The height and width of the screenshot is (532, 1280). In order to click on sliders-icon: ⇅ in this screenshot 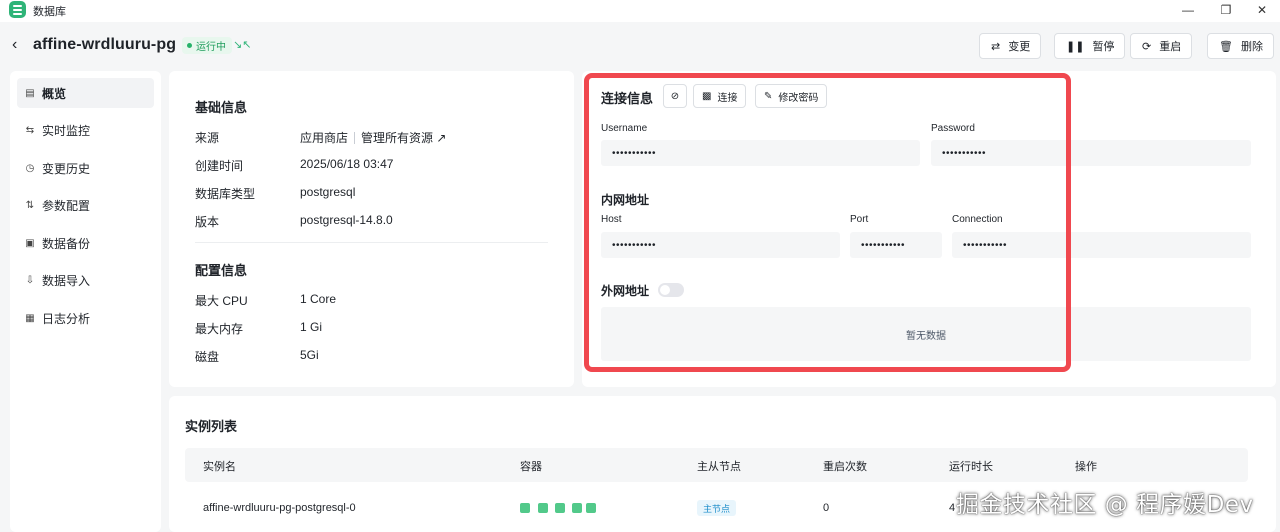, I will do `click(30, 205)`.